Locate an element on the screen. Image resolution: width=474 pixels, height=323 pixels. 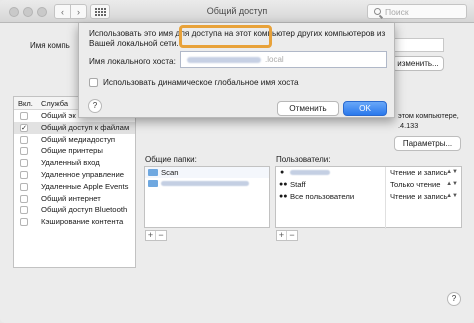
service-row: Общие принтеры is located at coordinates (74, 151).